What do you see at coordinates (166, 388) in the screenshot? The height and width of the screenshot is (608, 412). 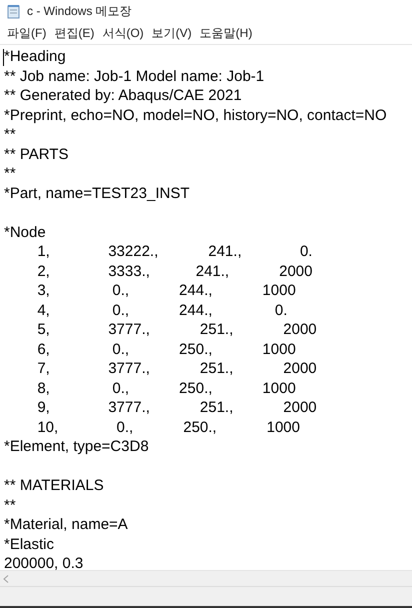 I see `text-line: 8, 0., 250., 1000` at bounding box center [166, 388].